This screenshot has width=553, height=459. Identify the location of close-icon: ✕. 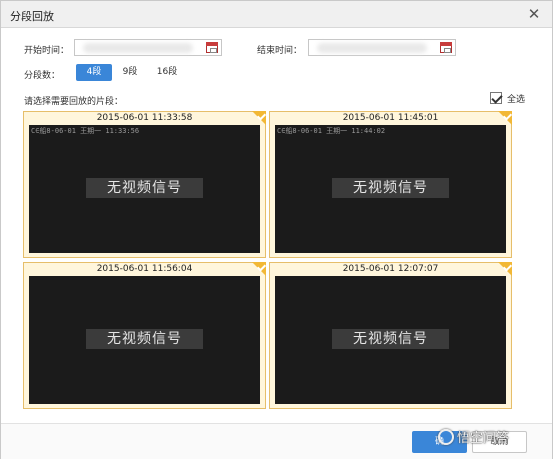
(534, 14).